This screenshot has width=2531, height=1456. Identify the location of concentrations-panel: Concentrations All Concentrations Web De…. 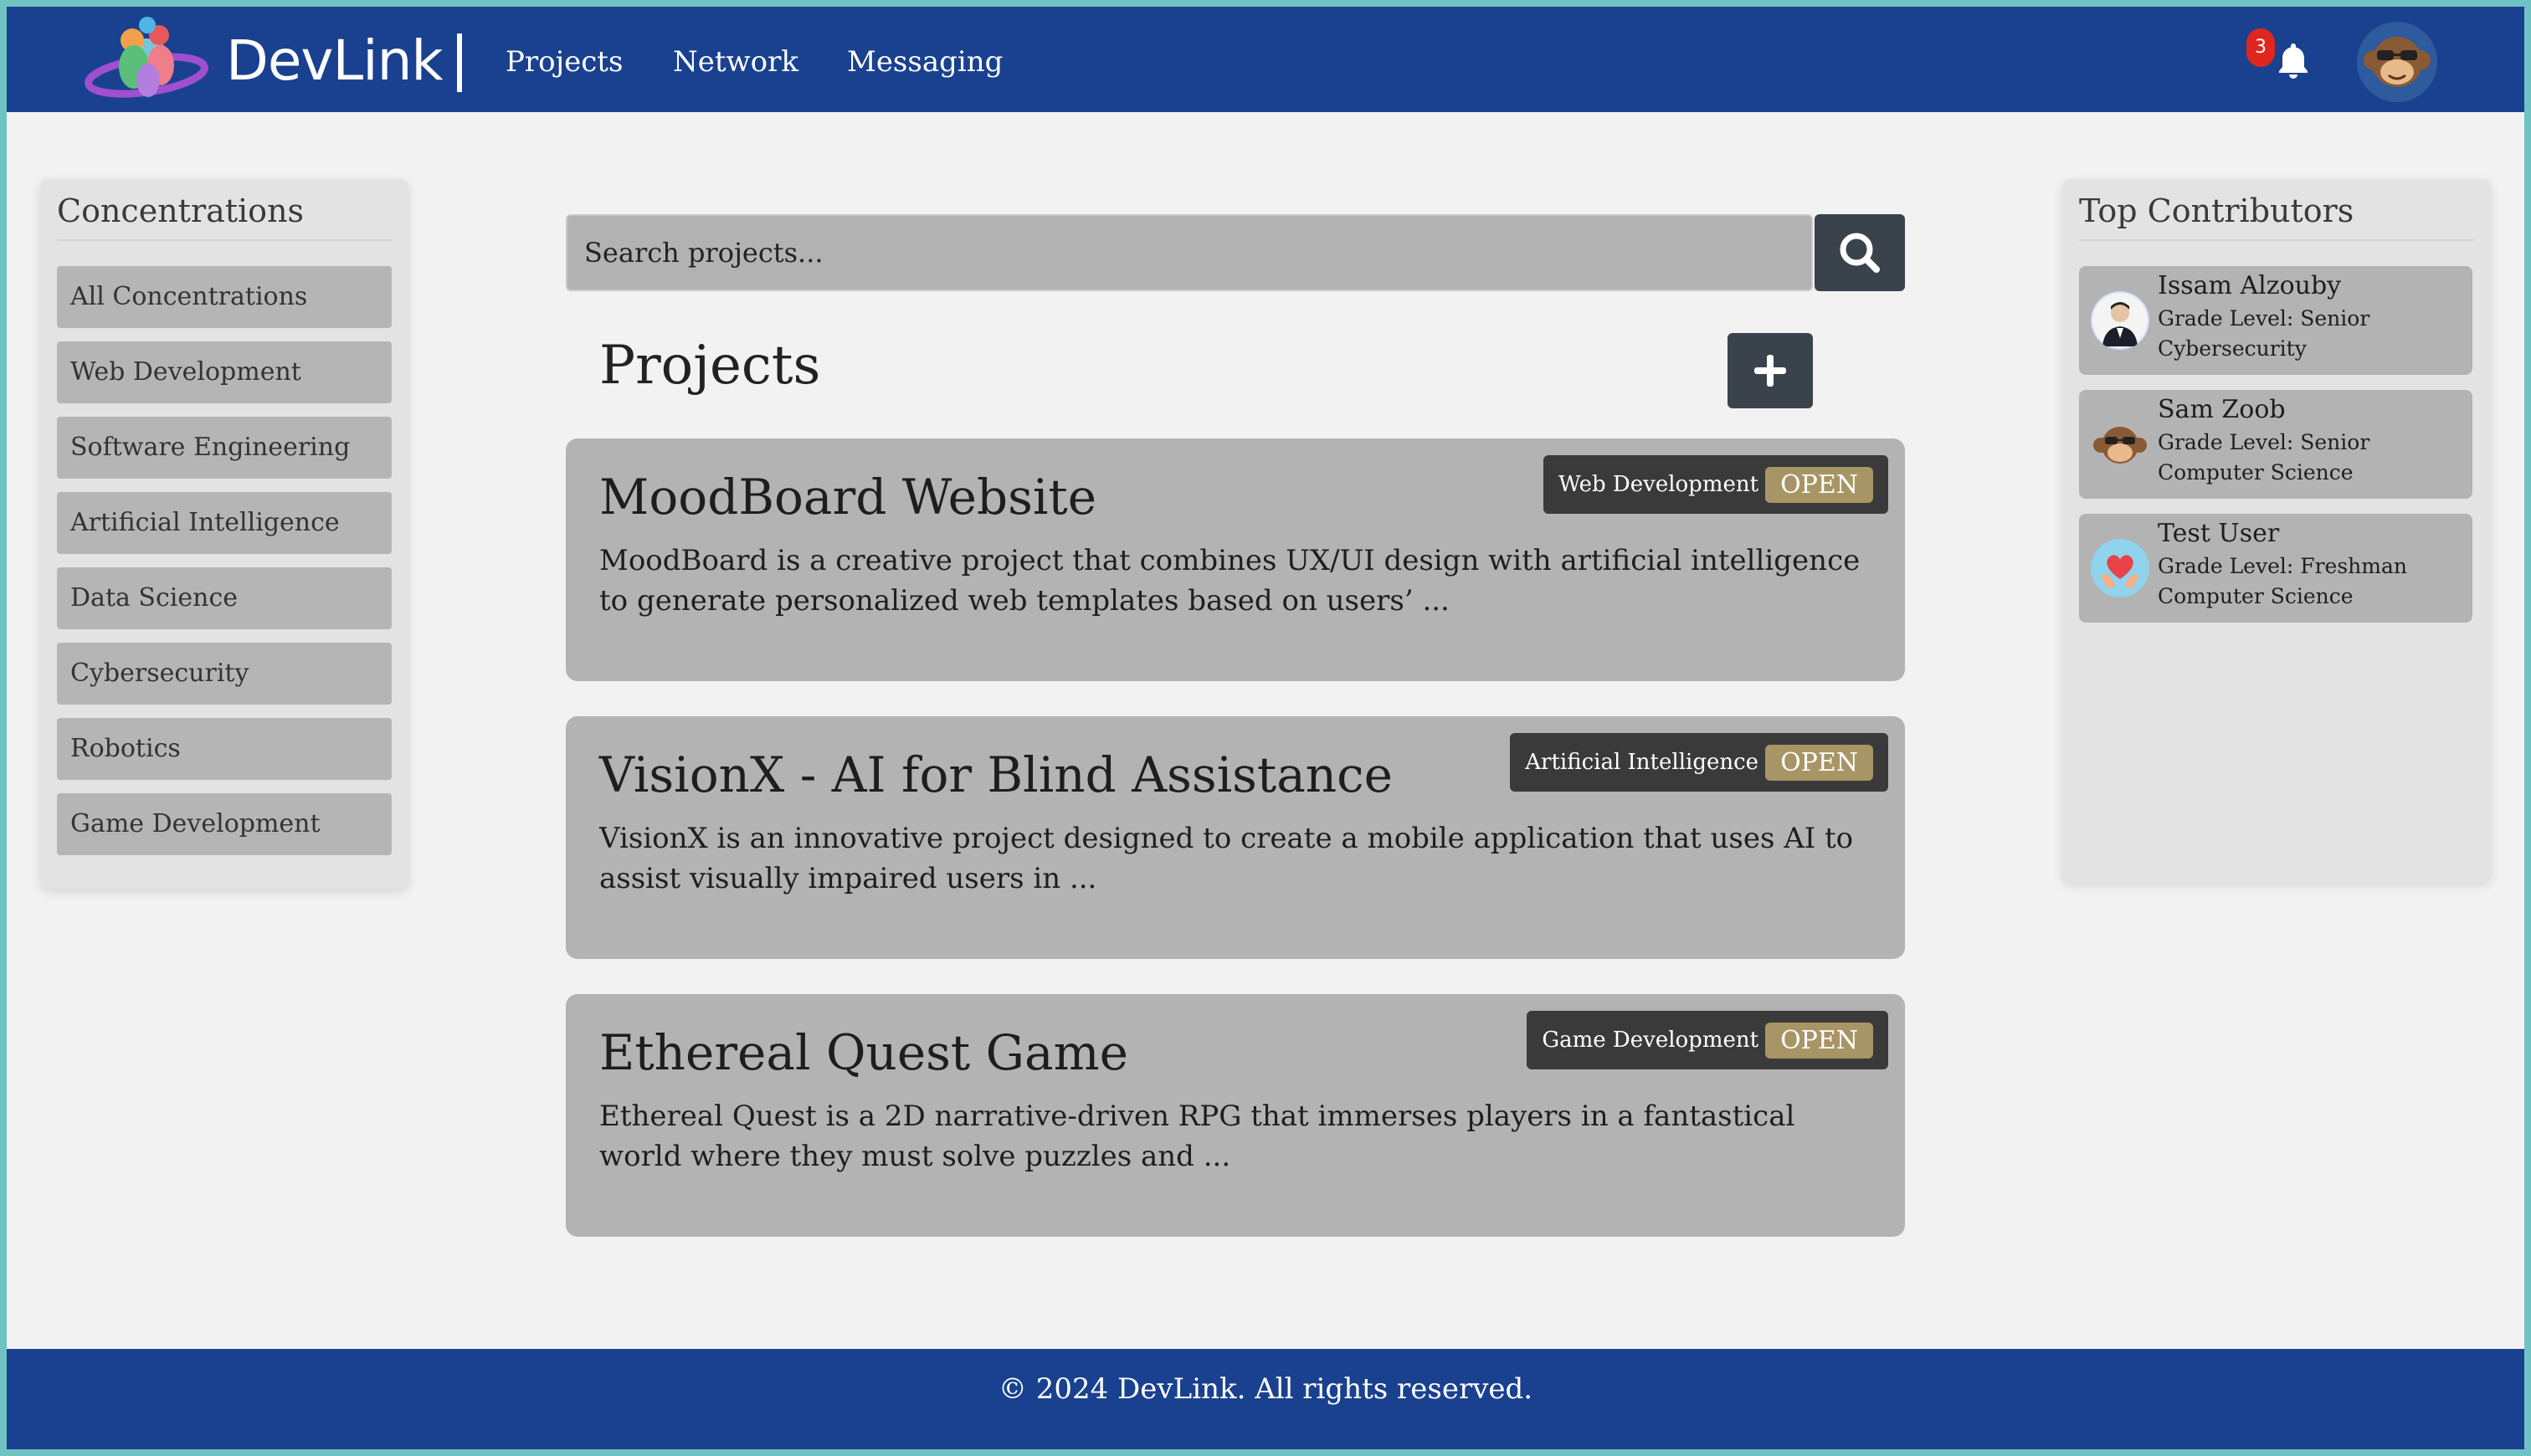
(224, 534).